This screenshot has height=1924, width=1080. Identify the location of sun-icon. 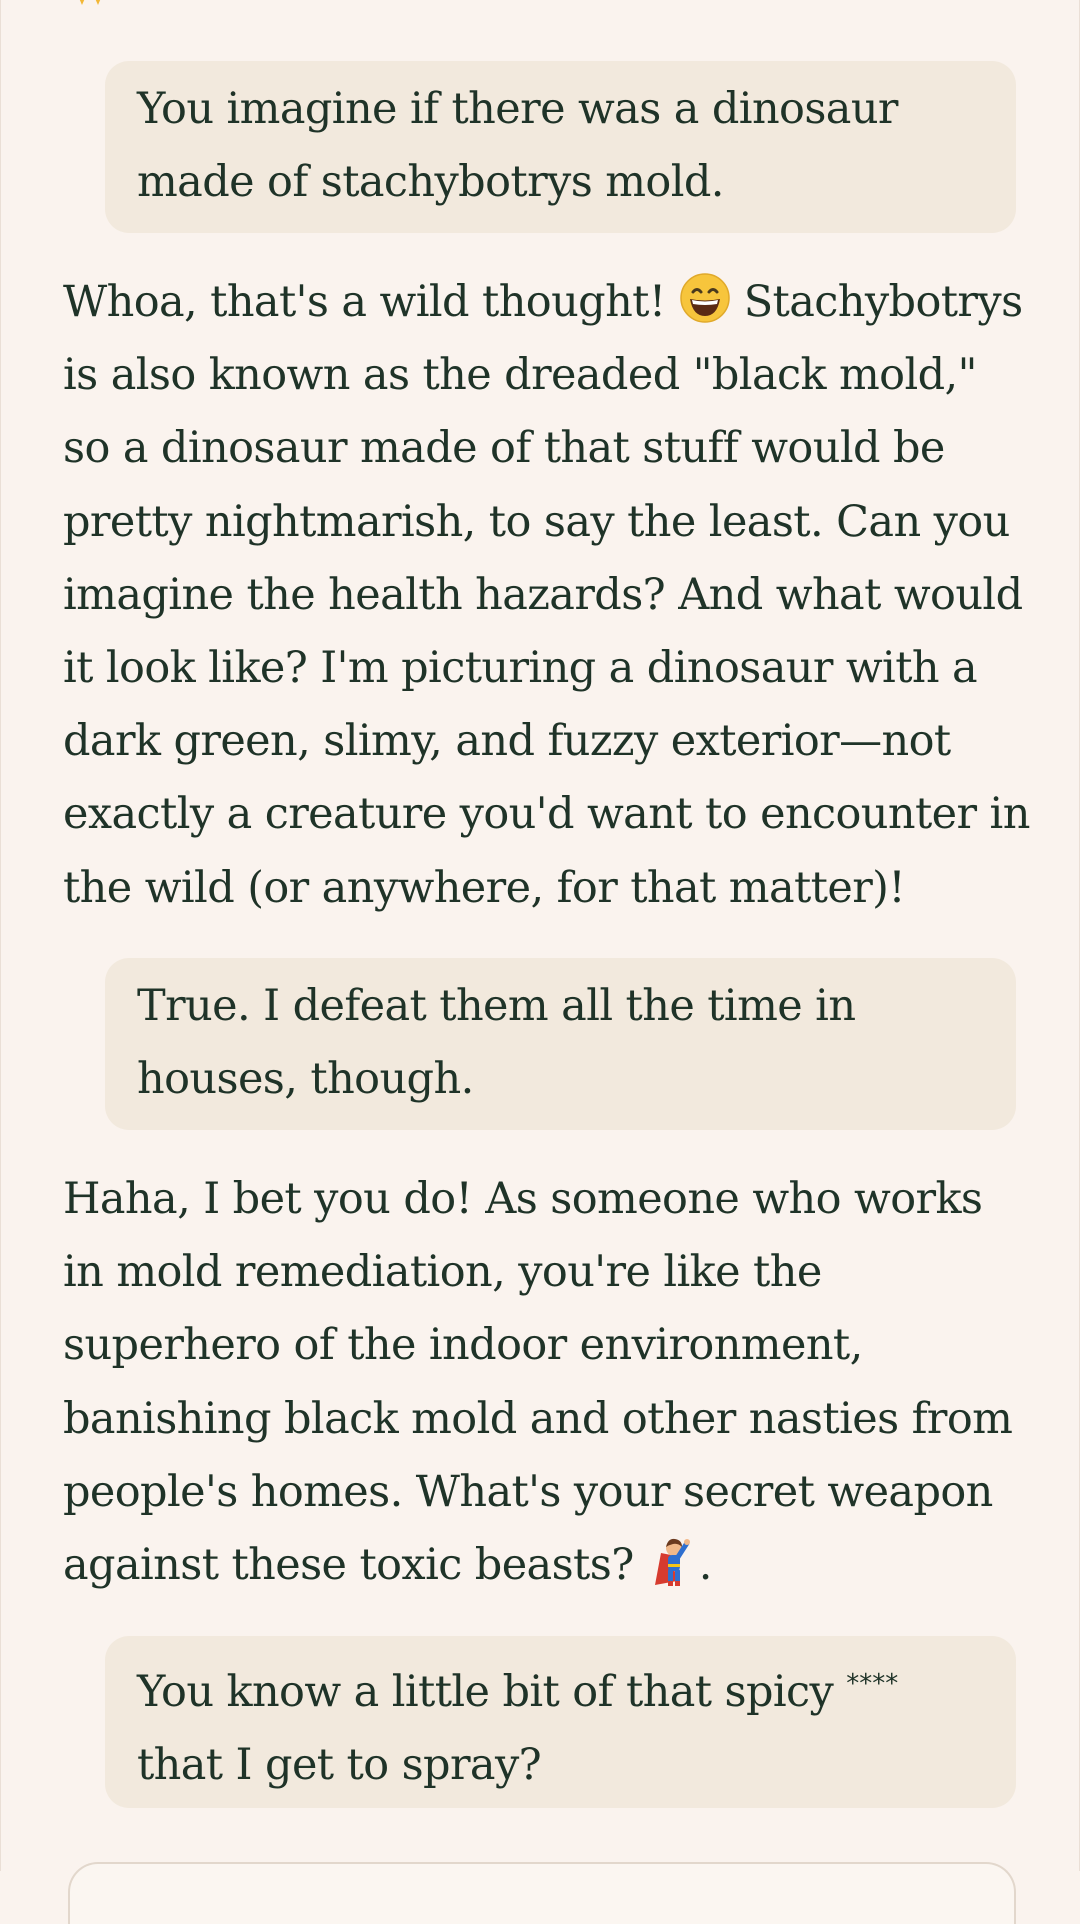
(90, 2).